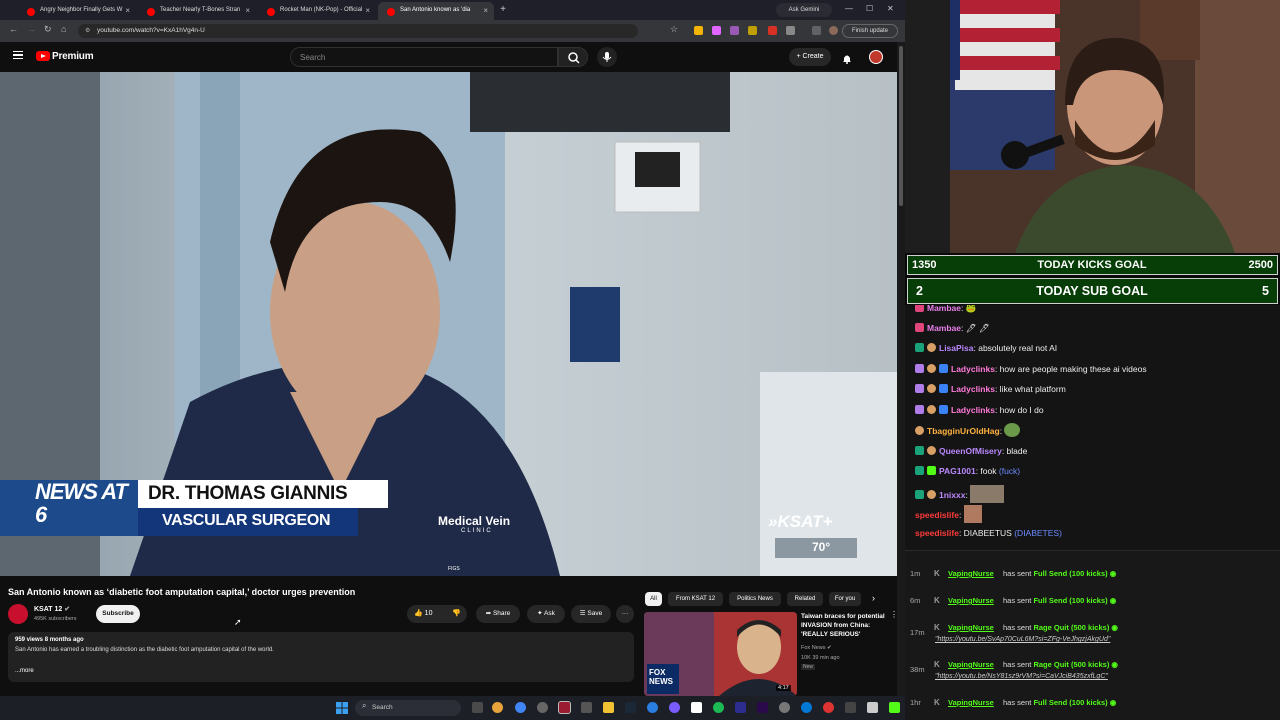  I want to click on ask-gemini-button: Ask Gemini, so click(804, 10).